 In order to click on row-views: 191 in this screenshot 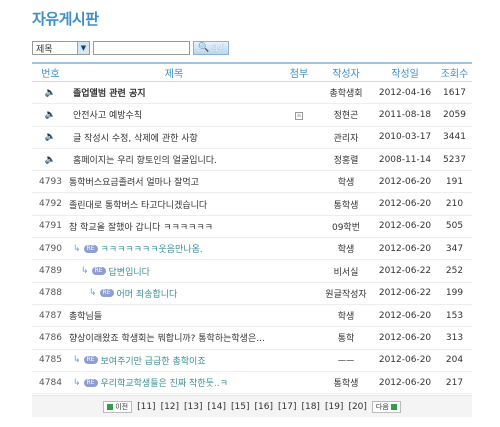, I will do `click(454, 181)`.